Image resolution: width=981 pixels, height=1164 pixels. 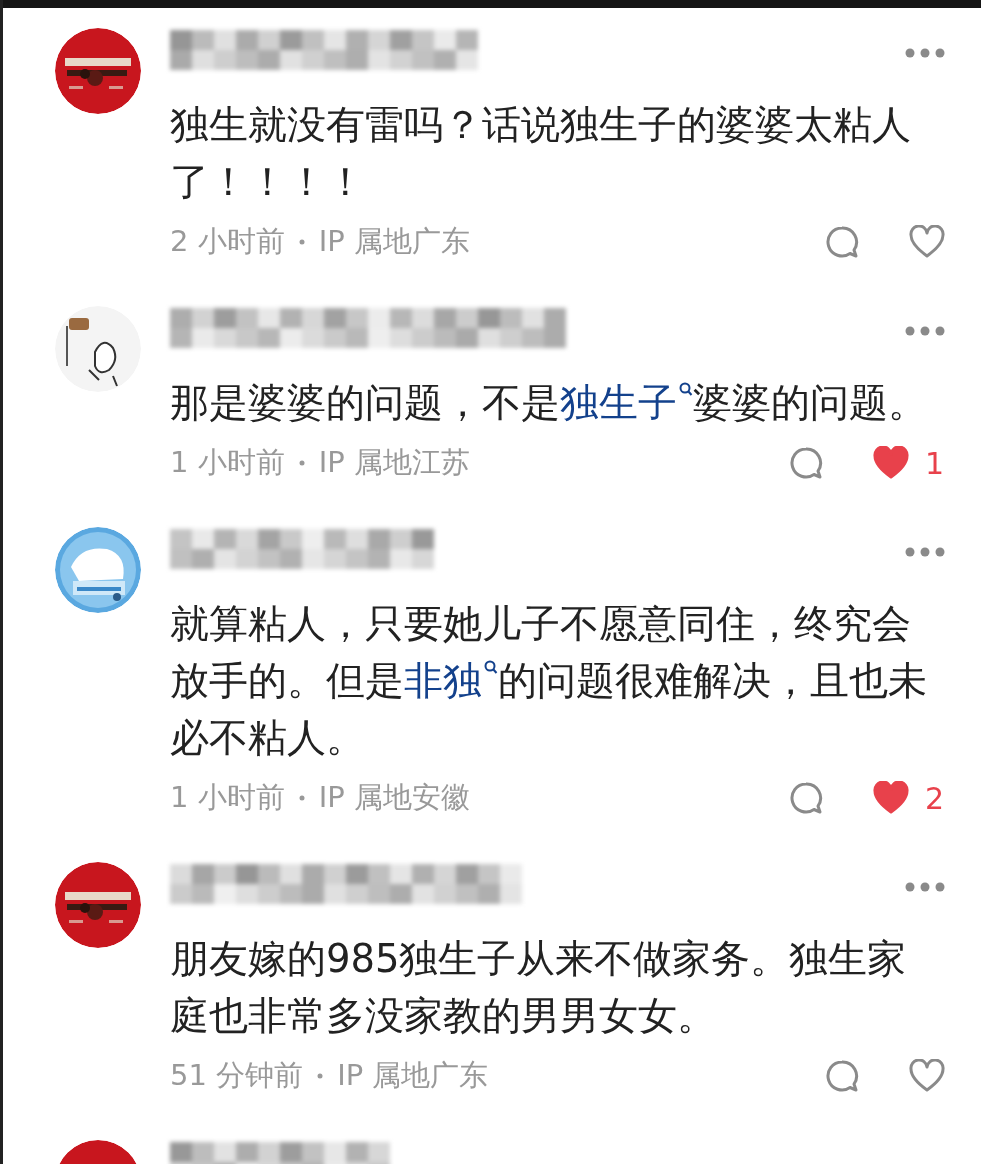 I want to click on like-count: 1, so click(x=935, y=463).